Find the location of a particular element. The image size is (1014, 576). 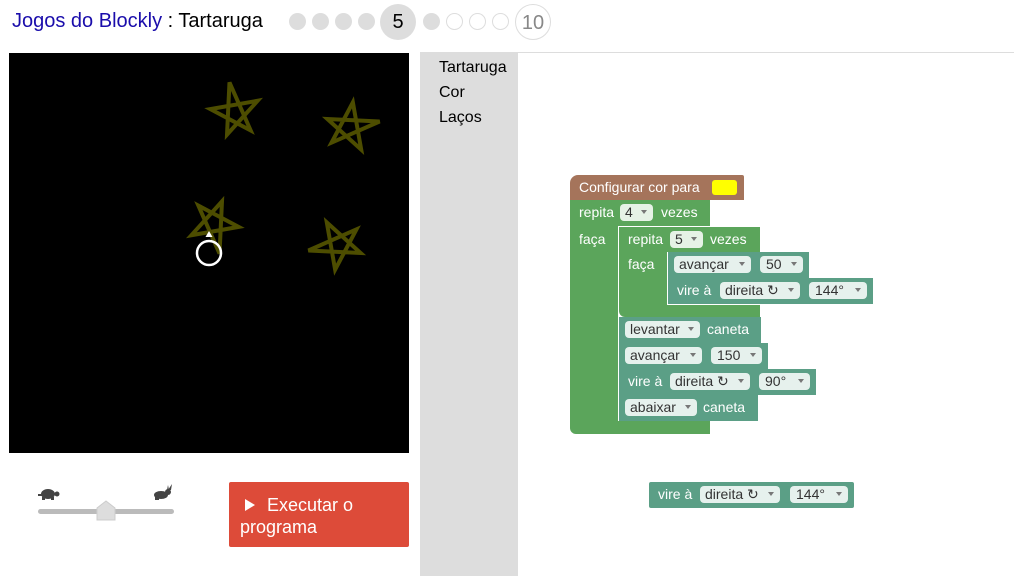

turn-direction-dropdown-2: direita ↻ is located at coordinates (710, 381).